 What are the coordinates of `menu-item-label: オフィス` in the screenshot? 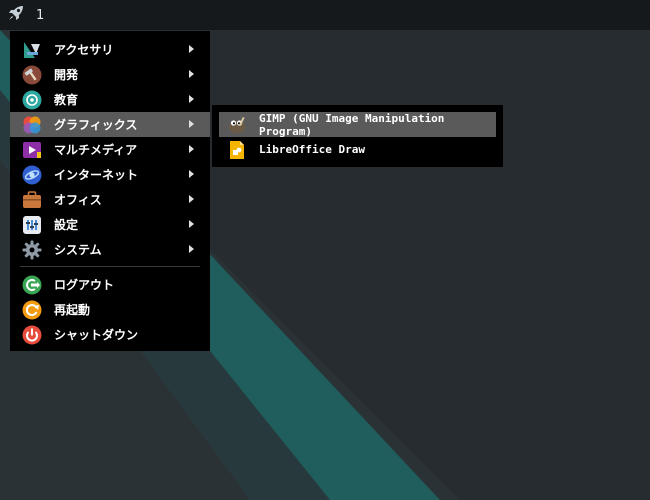 It's located at (78, 200).